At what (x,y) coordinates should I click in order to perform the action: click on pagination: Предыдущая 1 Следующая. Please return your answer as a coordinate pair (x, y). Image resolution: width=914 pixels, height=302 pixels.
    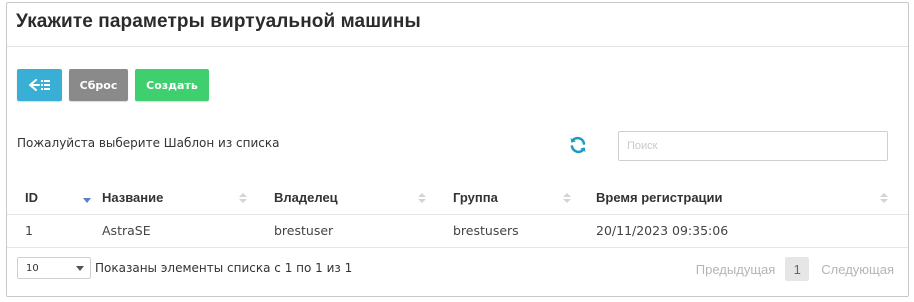
    Looking at the image, I should click on (795, 269).